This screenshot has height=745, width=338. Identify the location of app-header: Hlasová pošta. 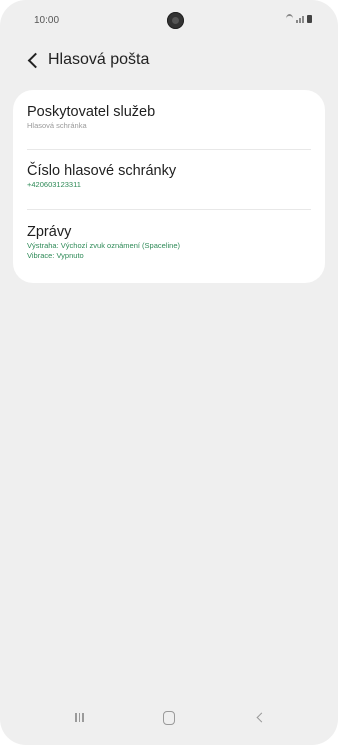
(169, 62).